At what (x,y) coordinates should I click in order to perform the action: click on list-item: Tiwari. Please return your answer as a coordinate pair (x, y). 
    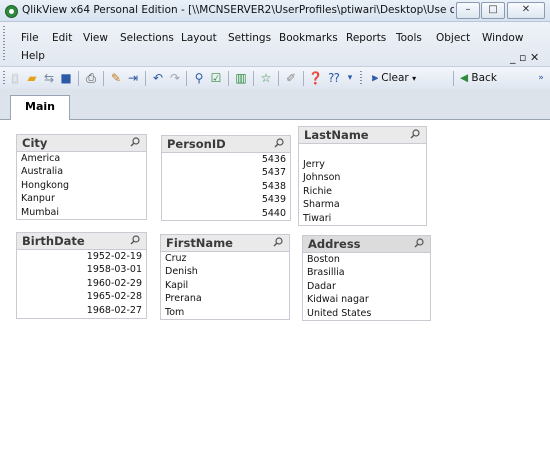
    Looking at the image, I should click on (362, 218).